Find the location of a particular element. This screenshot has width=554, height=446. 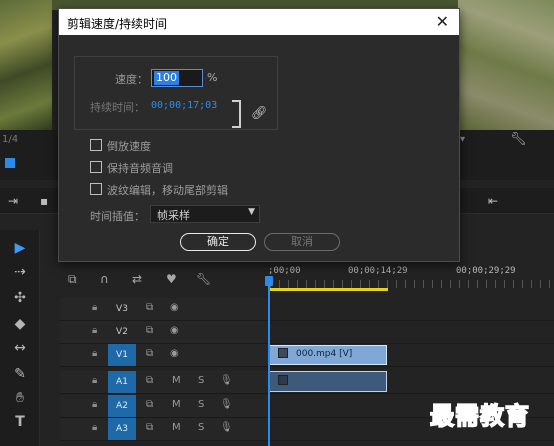

close-icon: ✕ is located at coordinates (442, 21).